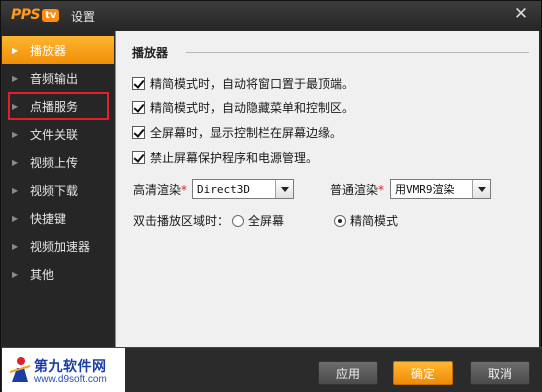  What do you see at coordinates (348, 373) in the screenshot?
I see `apply-button: 应用` at bounding box center [348, 373].